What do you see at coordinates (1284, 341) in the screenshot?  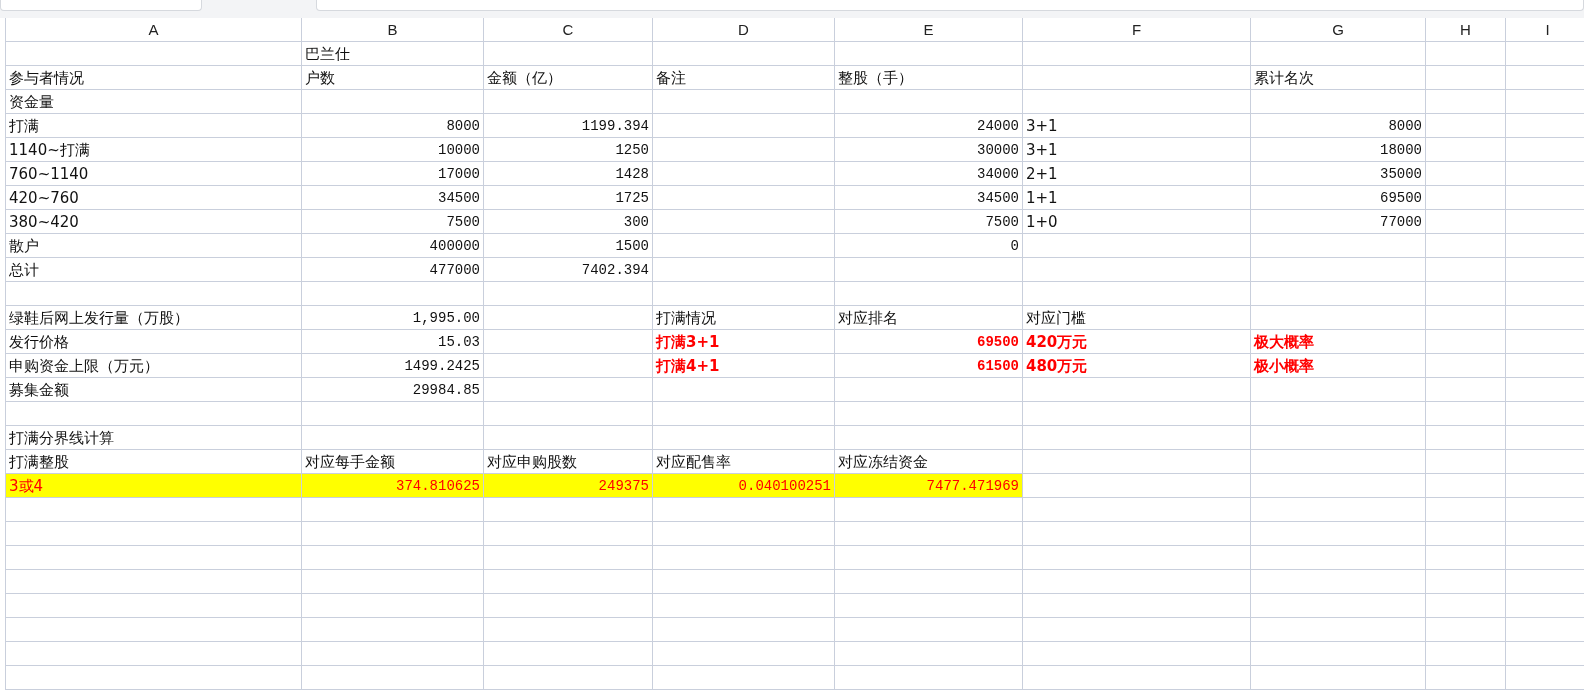 I see `cell-value: 极大概率` at bounding box center [1284, 341].